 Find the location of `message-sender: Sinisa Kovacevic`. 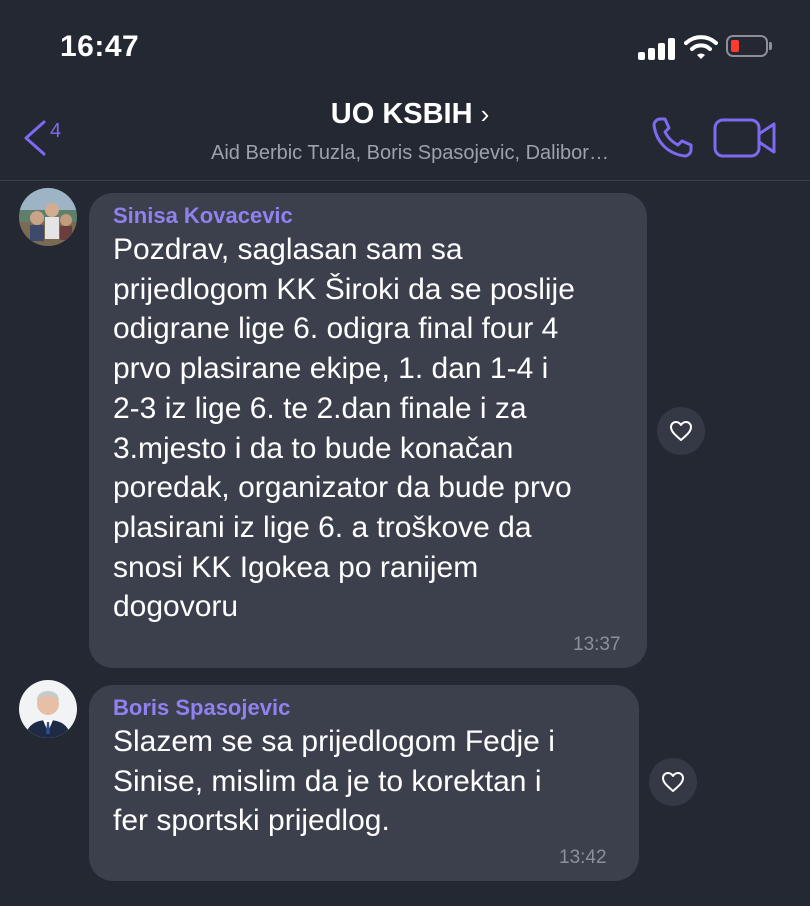

message-sender: Sinisa Kovacevic is located at coordinates (203, 216).